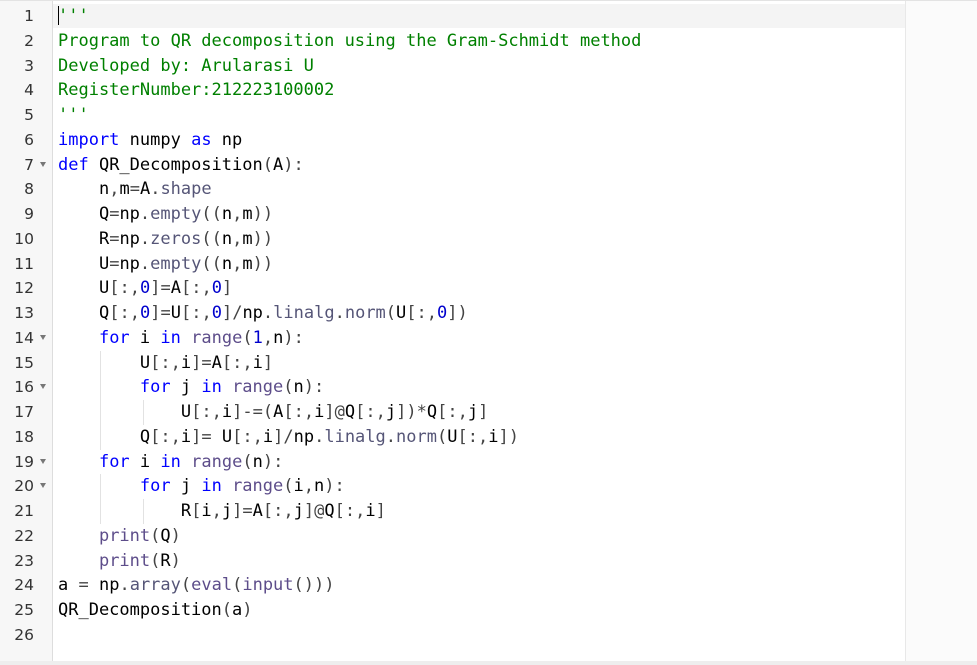 This screenshot has height=665, width=977. What do you see at coordinates (24, 535) in the screenshot?
I see `line-number: 22` at bounding box center [24, 535].